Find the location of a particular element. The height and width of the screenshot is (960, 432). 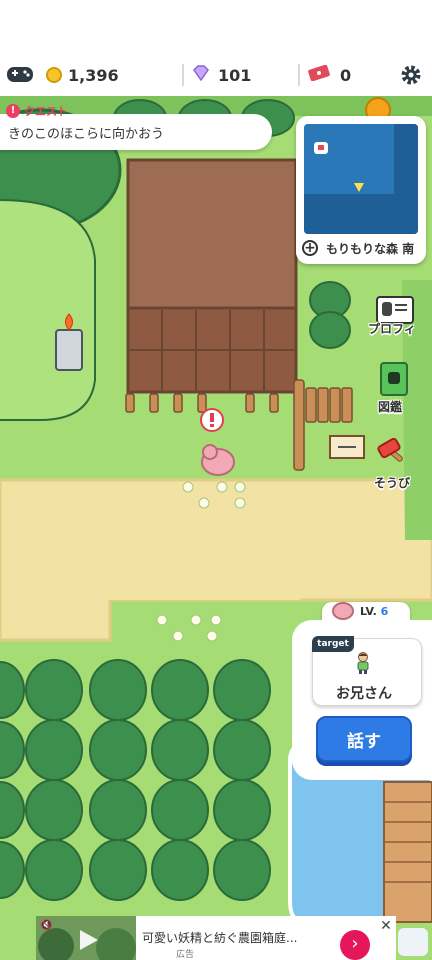

quest-label: クエスト is located at coordinates (46, 111).